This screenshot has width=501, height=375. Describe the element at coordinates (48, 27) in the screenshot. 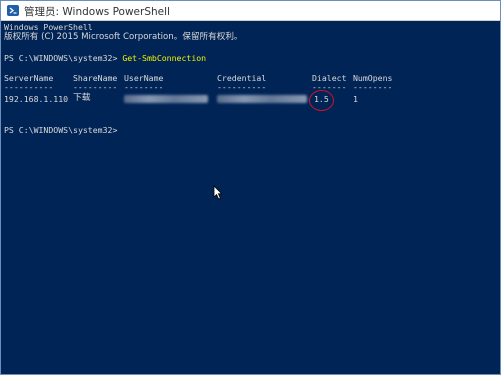

I see `banner-line-1: Windows PowerShell` at that location.